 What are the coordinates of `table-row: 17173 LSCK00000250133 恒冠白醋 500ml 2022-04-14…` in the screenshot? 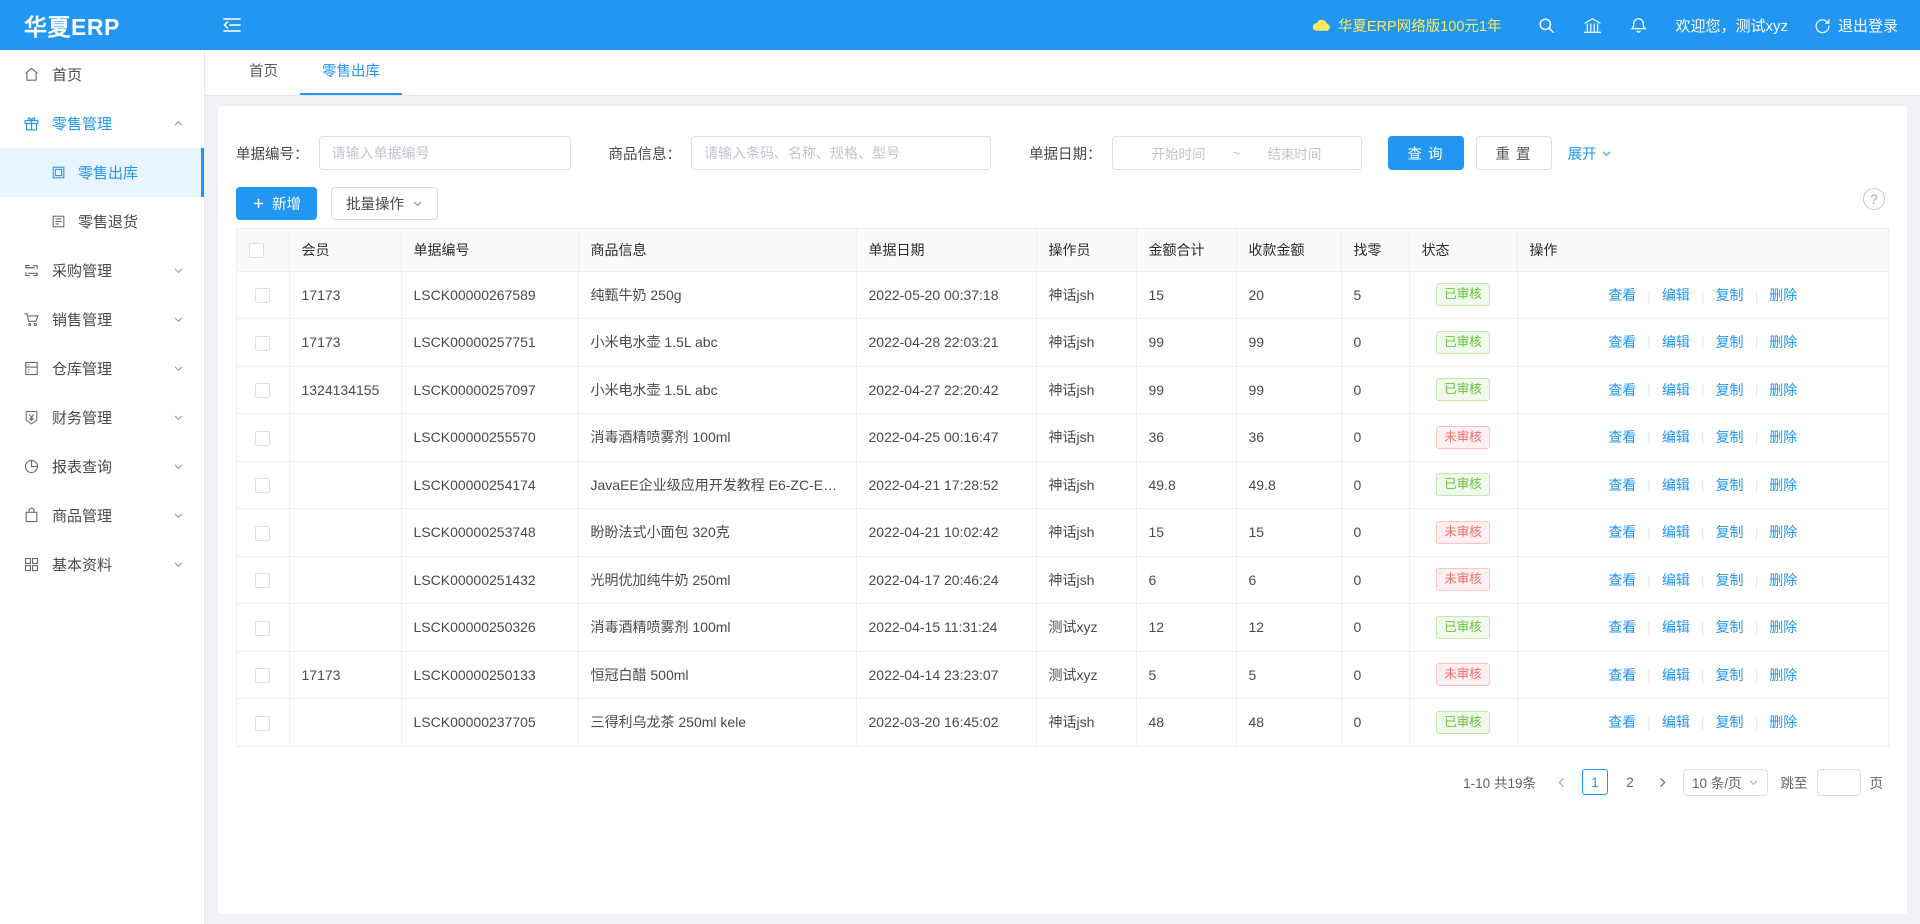 It's located at (1062, 675).